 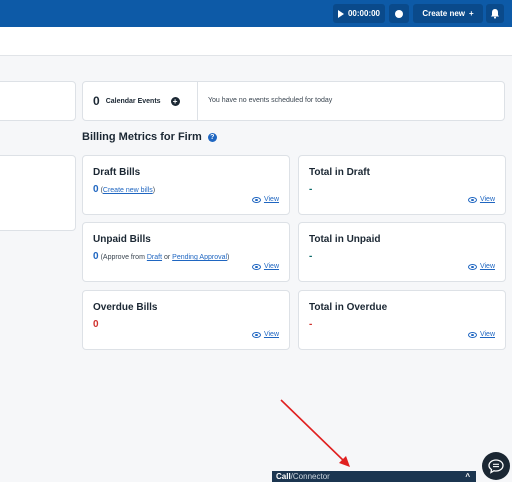 What do you see at coordinates (467, 476) in the screenshot?
I see `chevron-up-icon: ^` at bounding box center [467, 476].